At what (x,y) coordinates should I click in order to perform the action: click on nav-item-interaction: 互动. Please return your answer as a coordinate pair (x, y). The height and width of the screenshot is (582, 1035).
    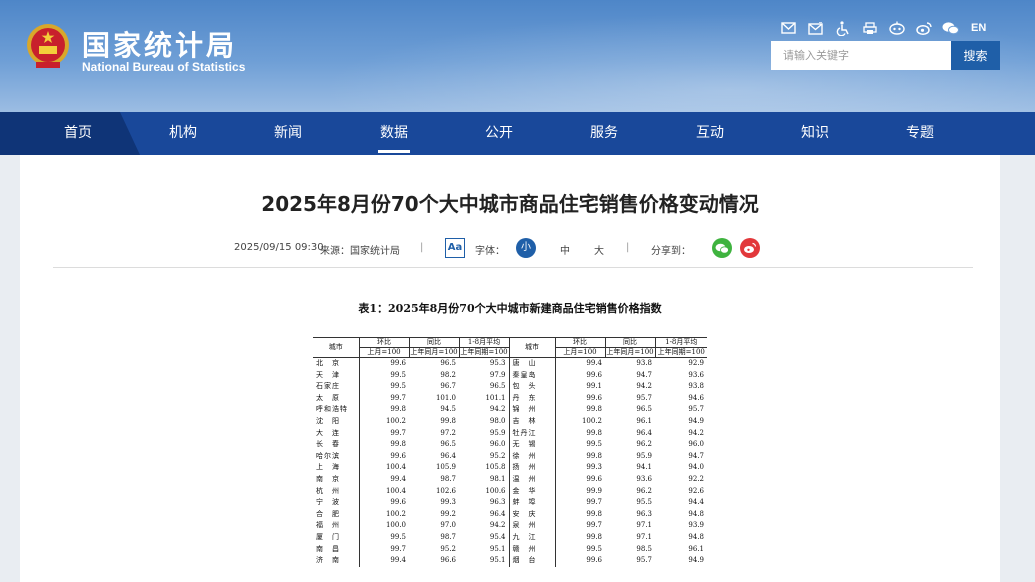
    Looking at the image, I should click on (710, 133).